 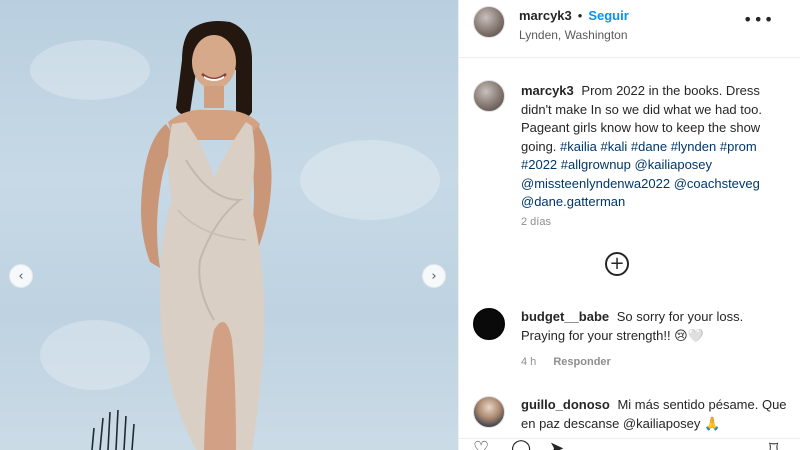 I want to click on comment-time: 4 h, so click(x=528, y=362).